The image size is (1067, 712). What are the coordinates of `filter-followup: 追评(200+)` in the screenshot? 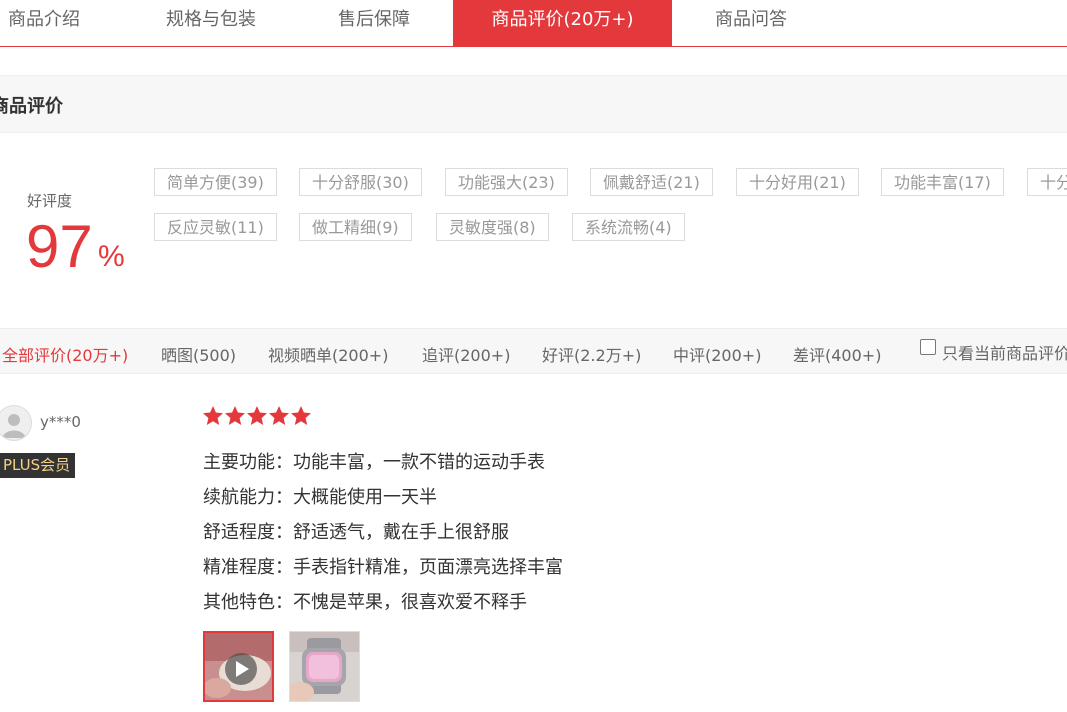 It's located at (466, 354).